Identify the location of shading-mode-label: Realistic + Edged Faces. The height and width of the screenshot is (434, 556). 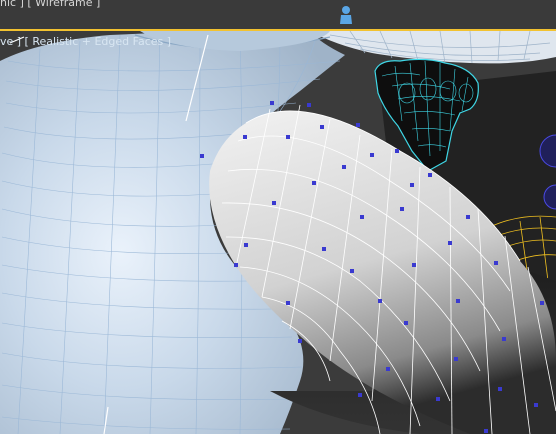
(97, 41).